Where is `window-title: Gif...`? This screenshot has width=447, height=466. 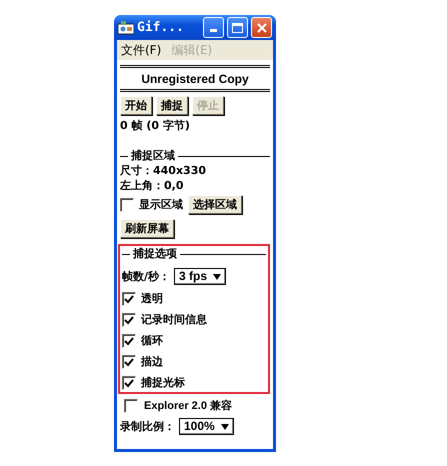
window-title: Gif... is located at coordinates (161, 27).